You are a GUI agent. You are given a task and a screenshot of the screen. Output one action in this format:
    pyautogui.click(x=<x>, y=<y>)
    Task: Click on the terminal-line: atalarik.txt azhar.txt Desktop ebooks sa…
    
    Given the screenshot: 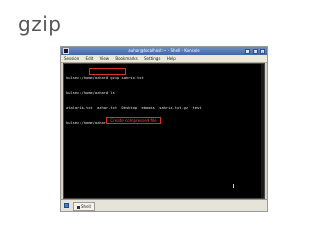 What is the action you would take?
    pyautogui.click(x=134, y=108)
    